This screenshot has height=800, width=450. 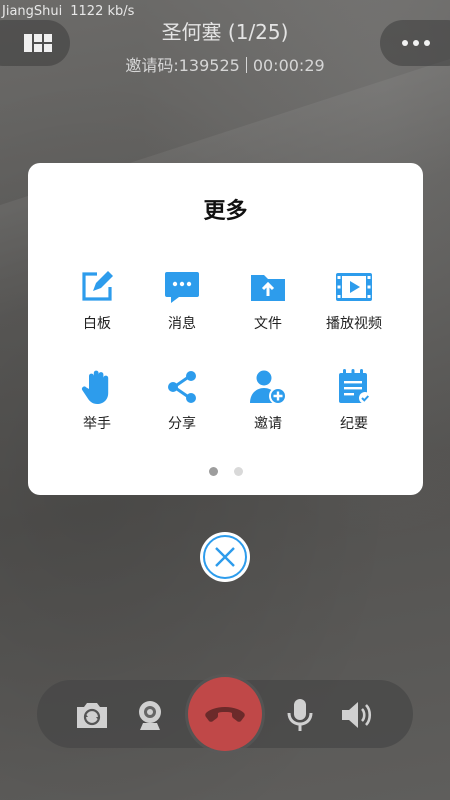 What do you see at coordinates (268, 288) in the screenshot?
I see `folder-upload-icon` at bounding box center [268, 288].